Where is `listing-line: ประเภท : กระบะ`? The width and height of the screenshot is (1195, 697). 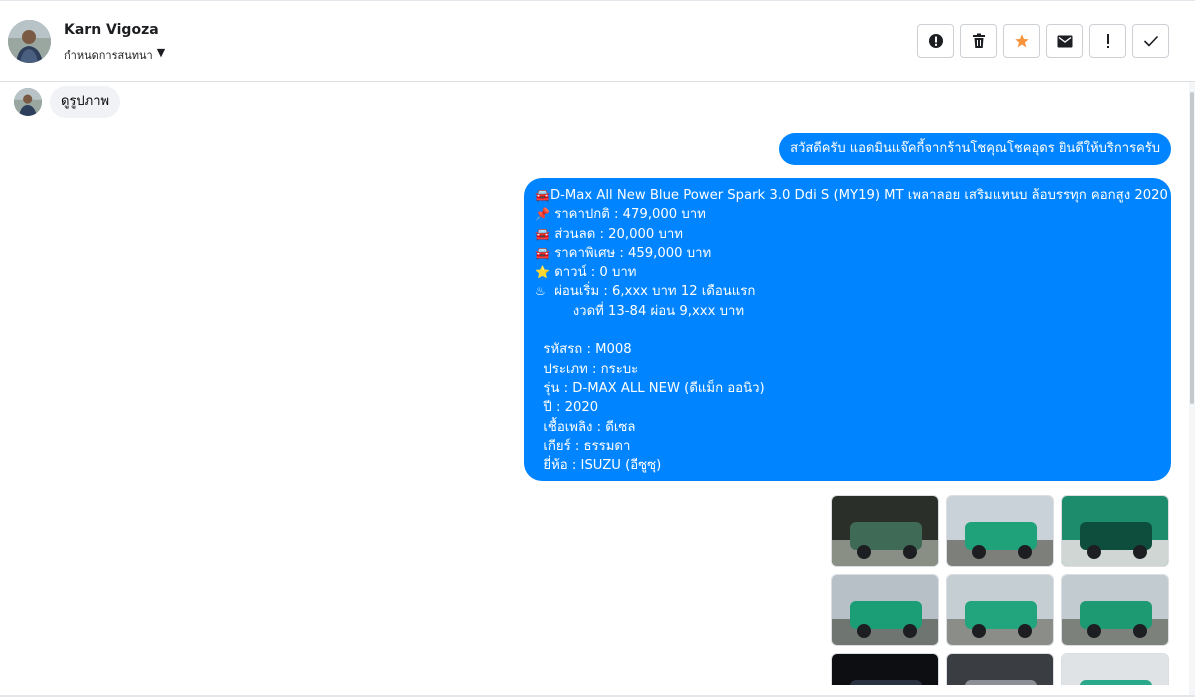 listing-line: ประเภท : กระบะ is located at coordinates (847, 369).